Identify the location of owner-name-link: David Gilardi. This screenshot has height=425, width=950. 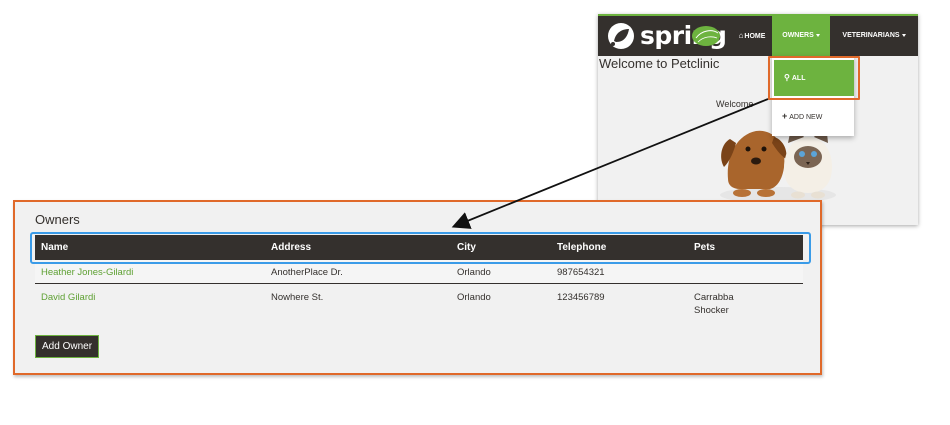
(68, 297).